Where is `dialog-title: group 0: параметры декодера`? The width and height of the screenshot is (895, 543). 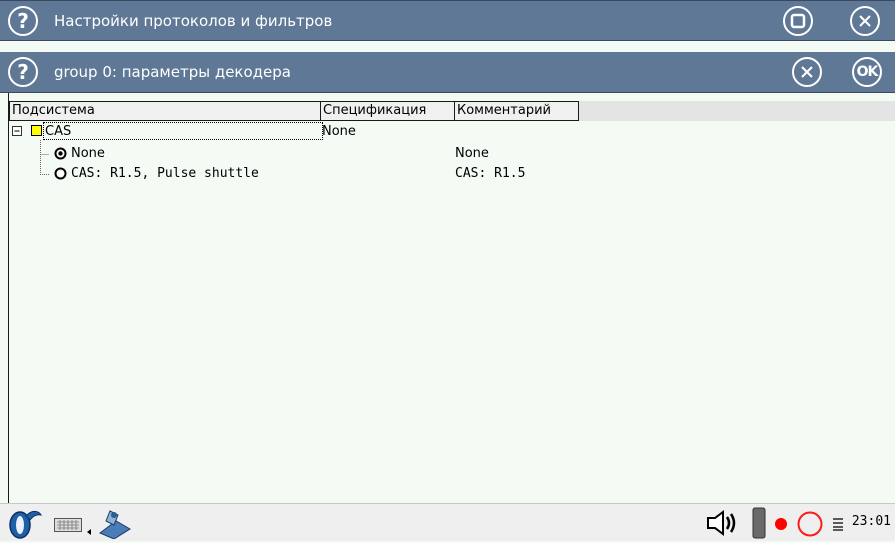 dialog-title: group 0: параметры декодера is located at coordinates (172, 72).